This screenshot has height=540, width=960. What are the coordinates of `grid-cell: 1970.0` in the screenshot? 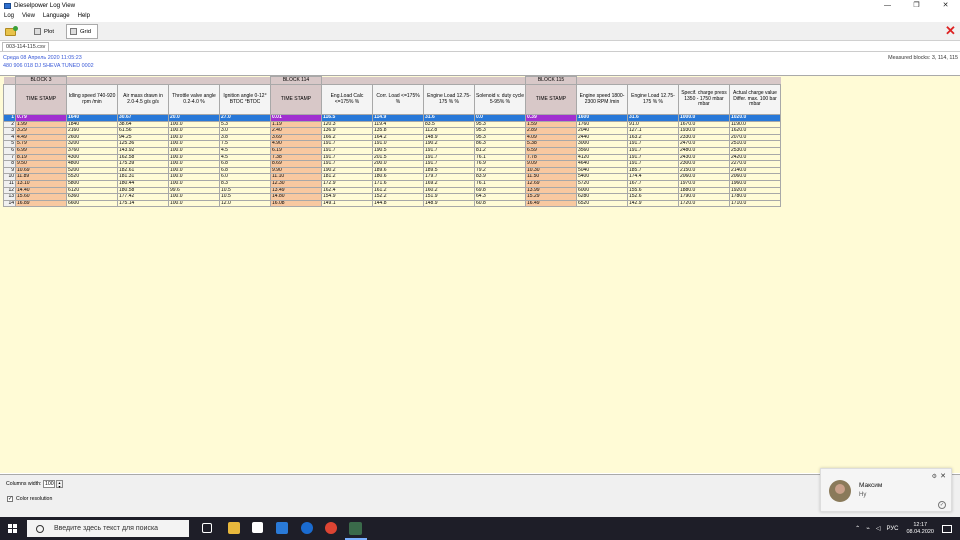 It's located at (704, 183).